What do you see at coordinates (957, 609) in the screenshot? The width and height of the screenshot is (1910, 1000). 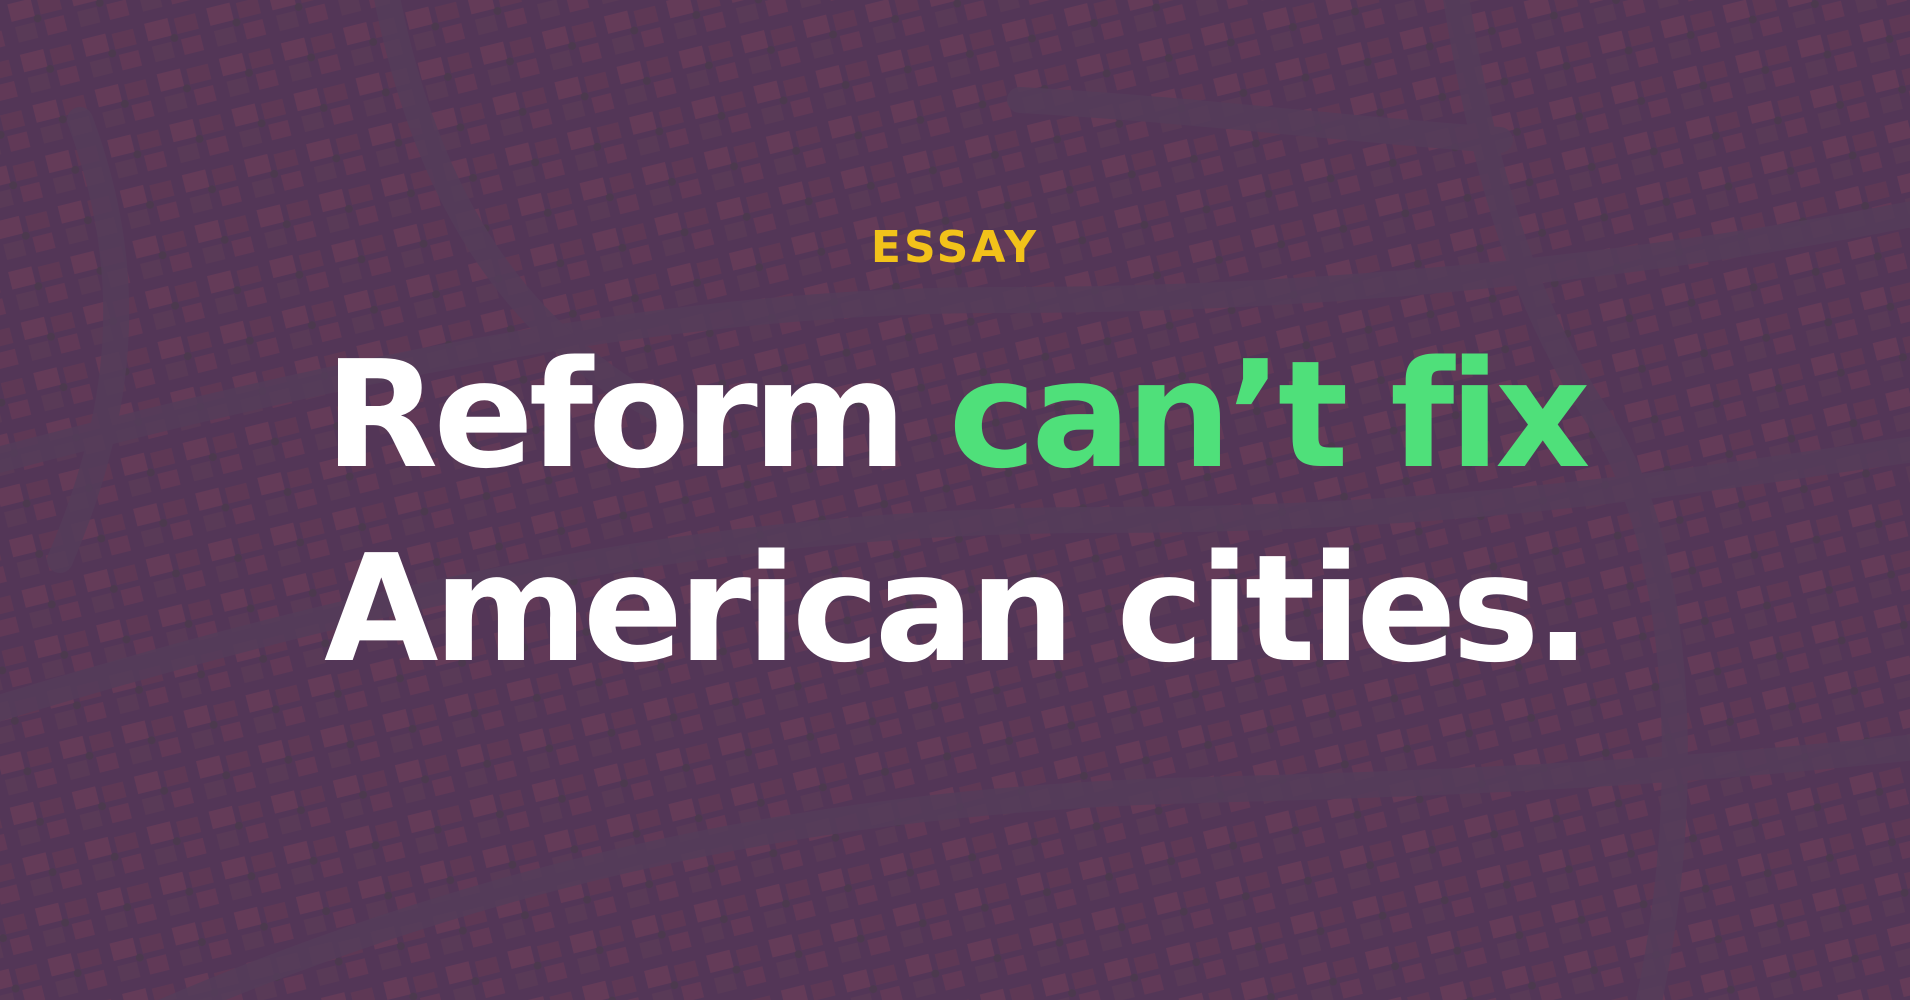 I see `headline-line-2: American cities.` at bounding box center [957, 609].